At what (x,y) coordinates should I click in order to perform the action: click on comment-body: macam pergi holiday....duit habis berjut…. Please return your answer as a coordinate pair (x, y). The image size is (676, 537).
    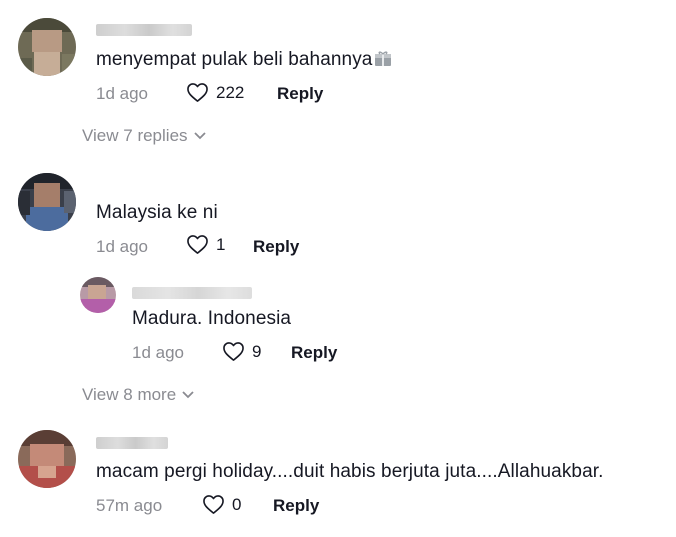
    Looking at the image, I should click on (350, 471).